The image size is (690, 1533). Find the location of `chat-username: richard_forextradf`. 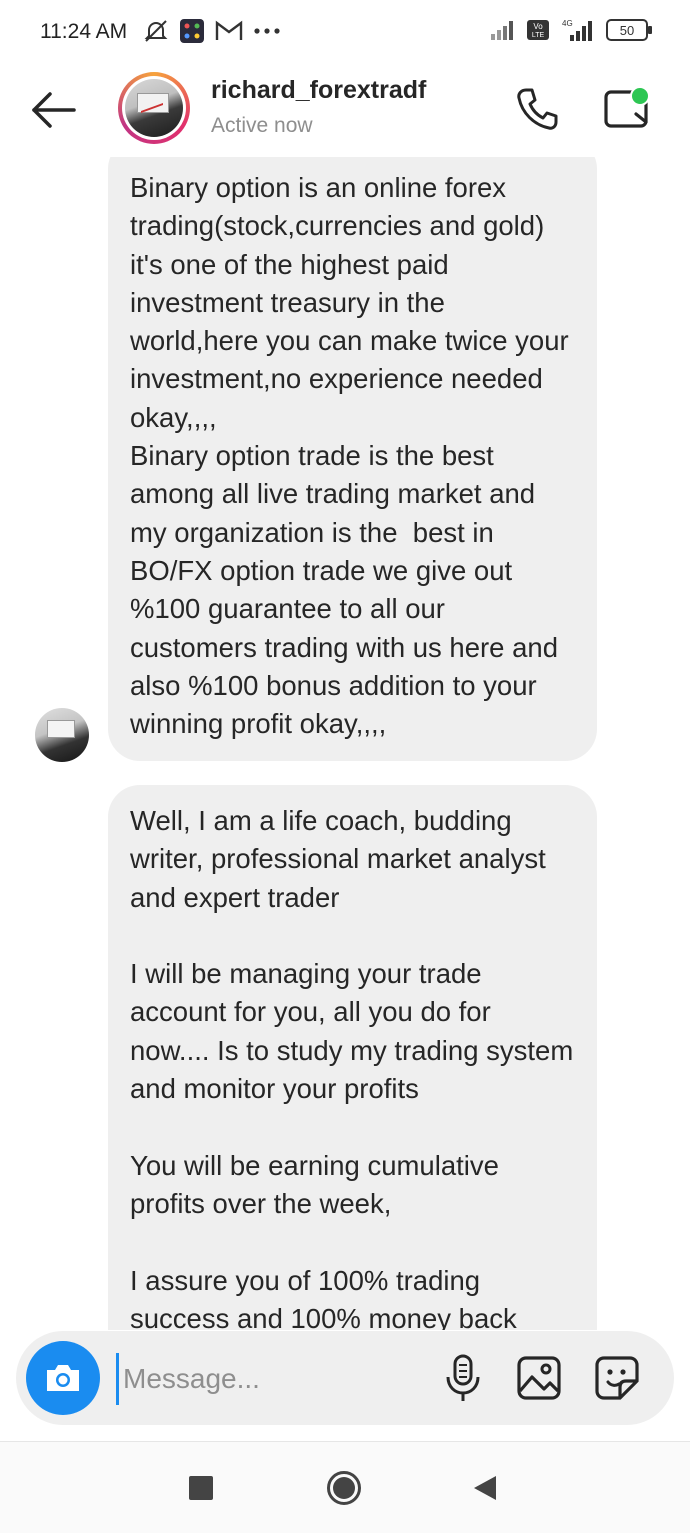

chat-username: richard_forextradf is located at coordinates (318, 90).